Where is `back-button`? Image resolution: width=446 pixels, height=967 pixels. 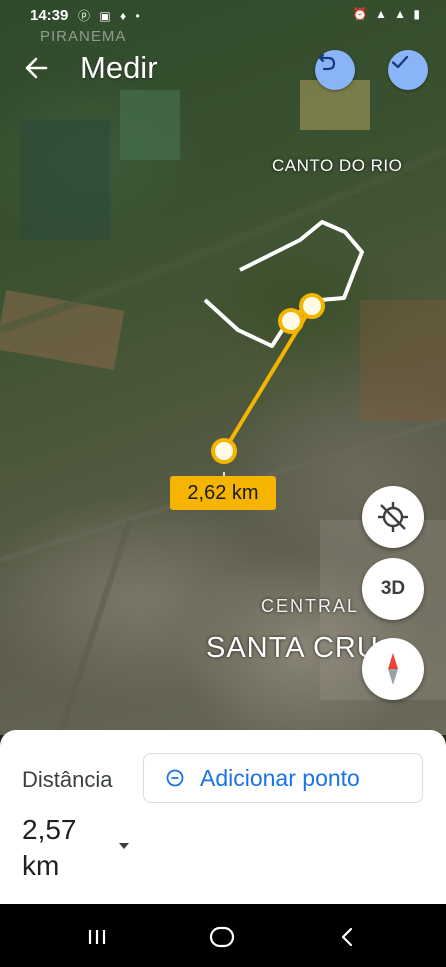 back-button is located at coordinates (37, 68).